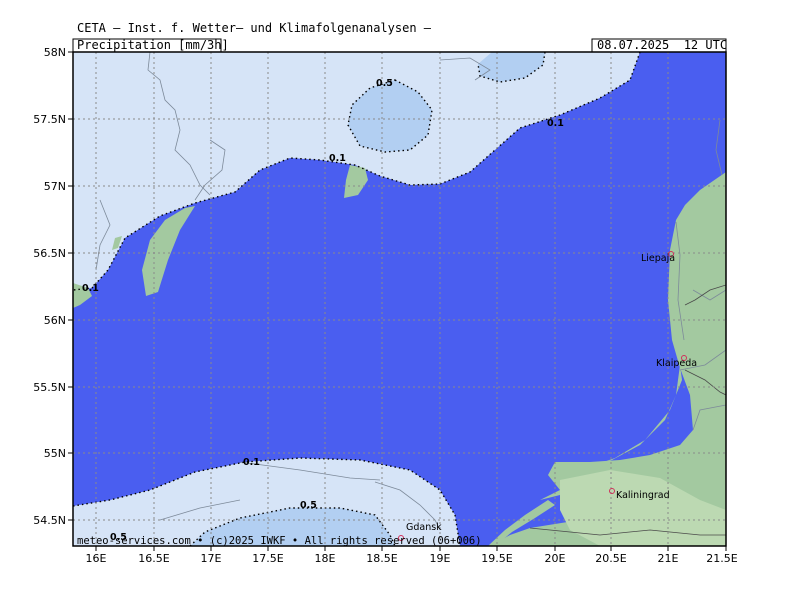  Describe the element at coordinates (610, 558) in the screenshot. I see `lon-tick-label: 20.5E` at that location.